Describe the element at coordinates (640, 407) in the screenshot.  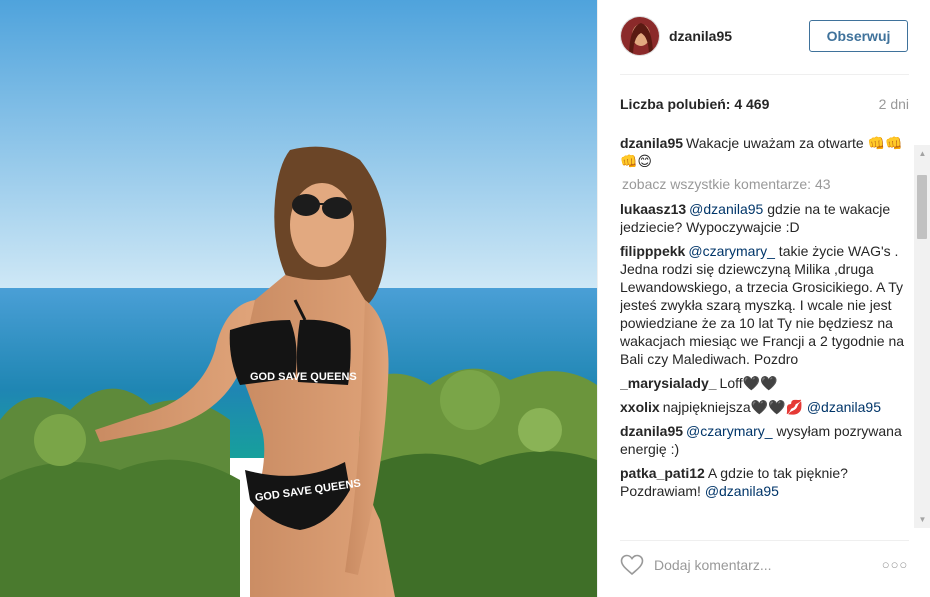
I see `comment-author: xxolix` at that location.